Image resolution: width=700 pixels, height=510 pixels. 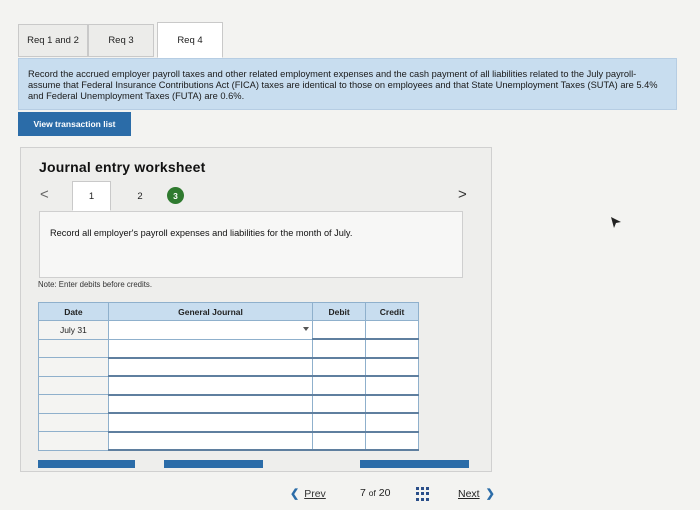 What do you see at coordinates (122, 167) in the screenshot?
I see `worksheet-title: Journal entry worksheet` at bounding box center [122, 167].